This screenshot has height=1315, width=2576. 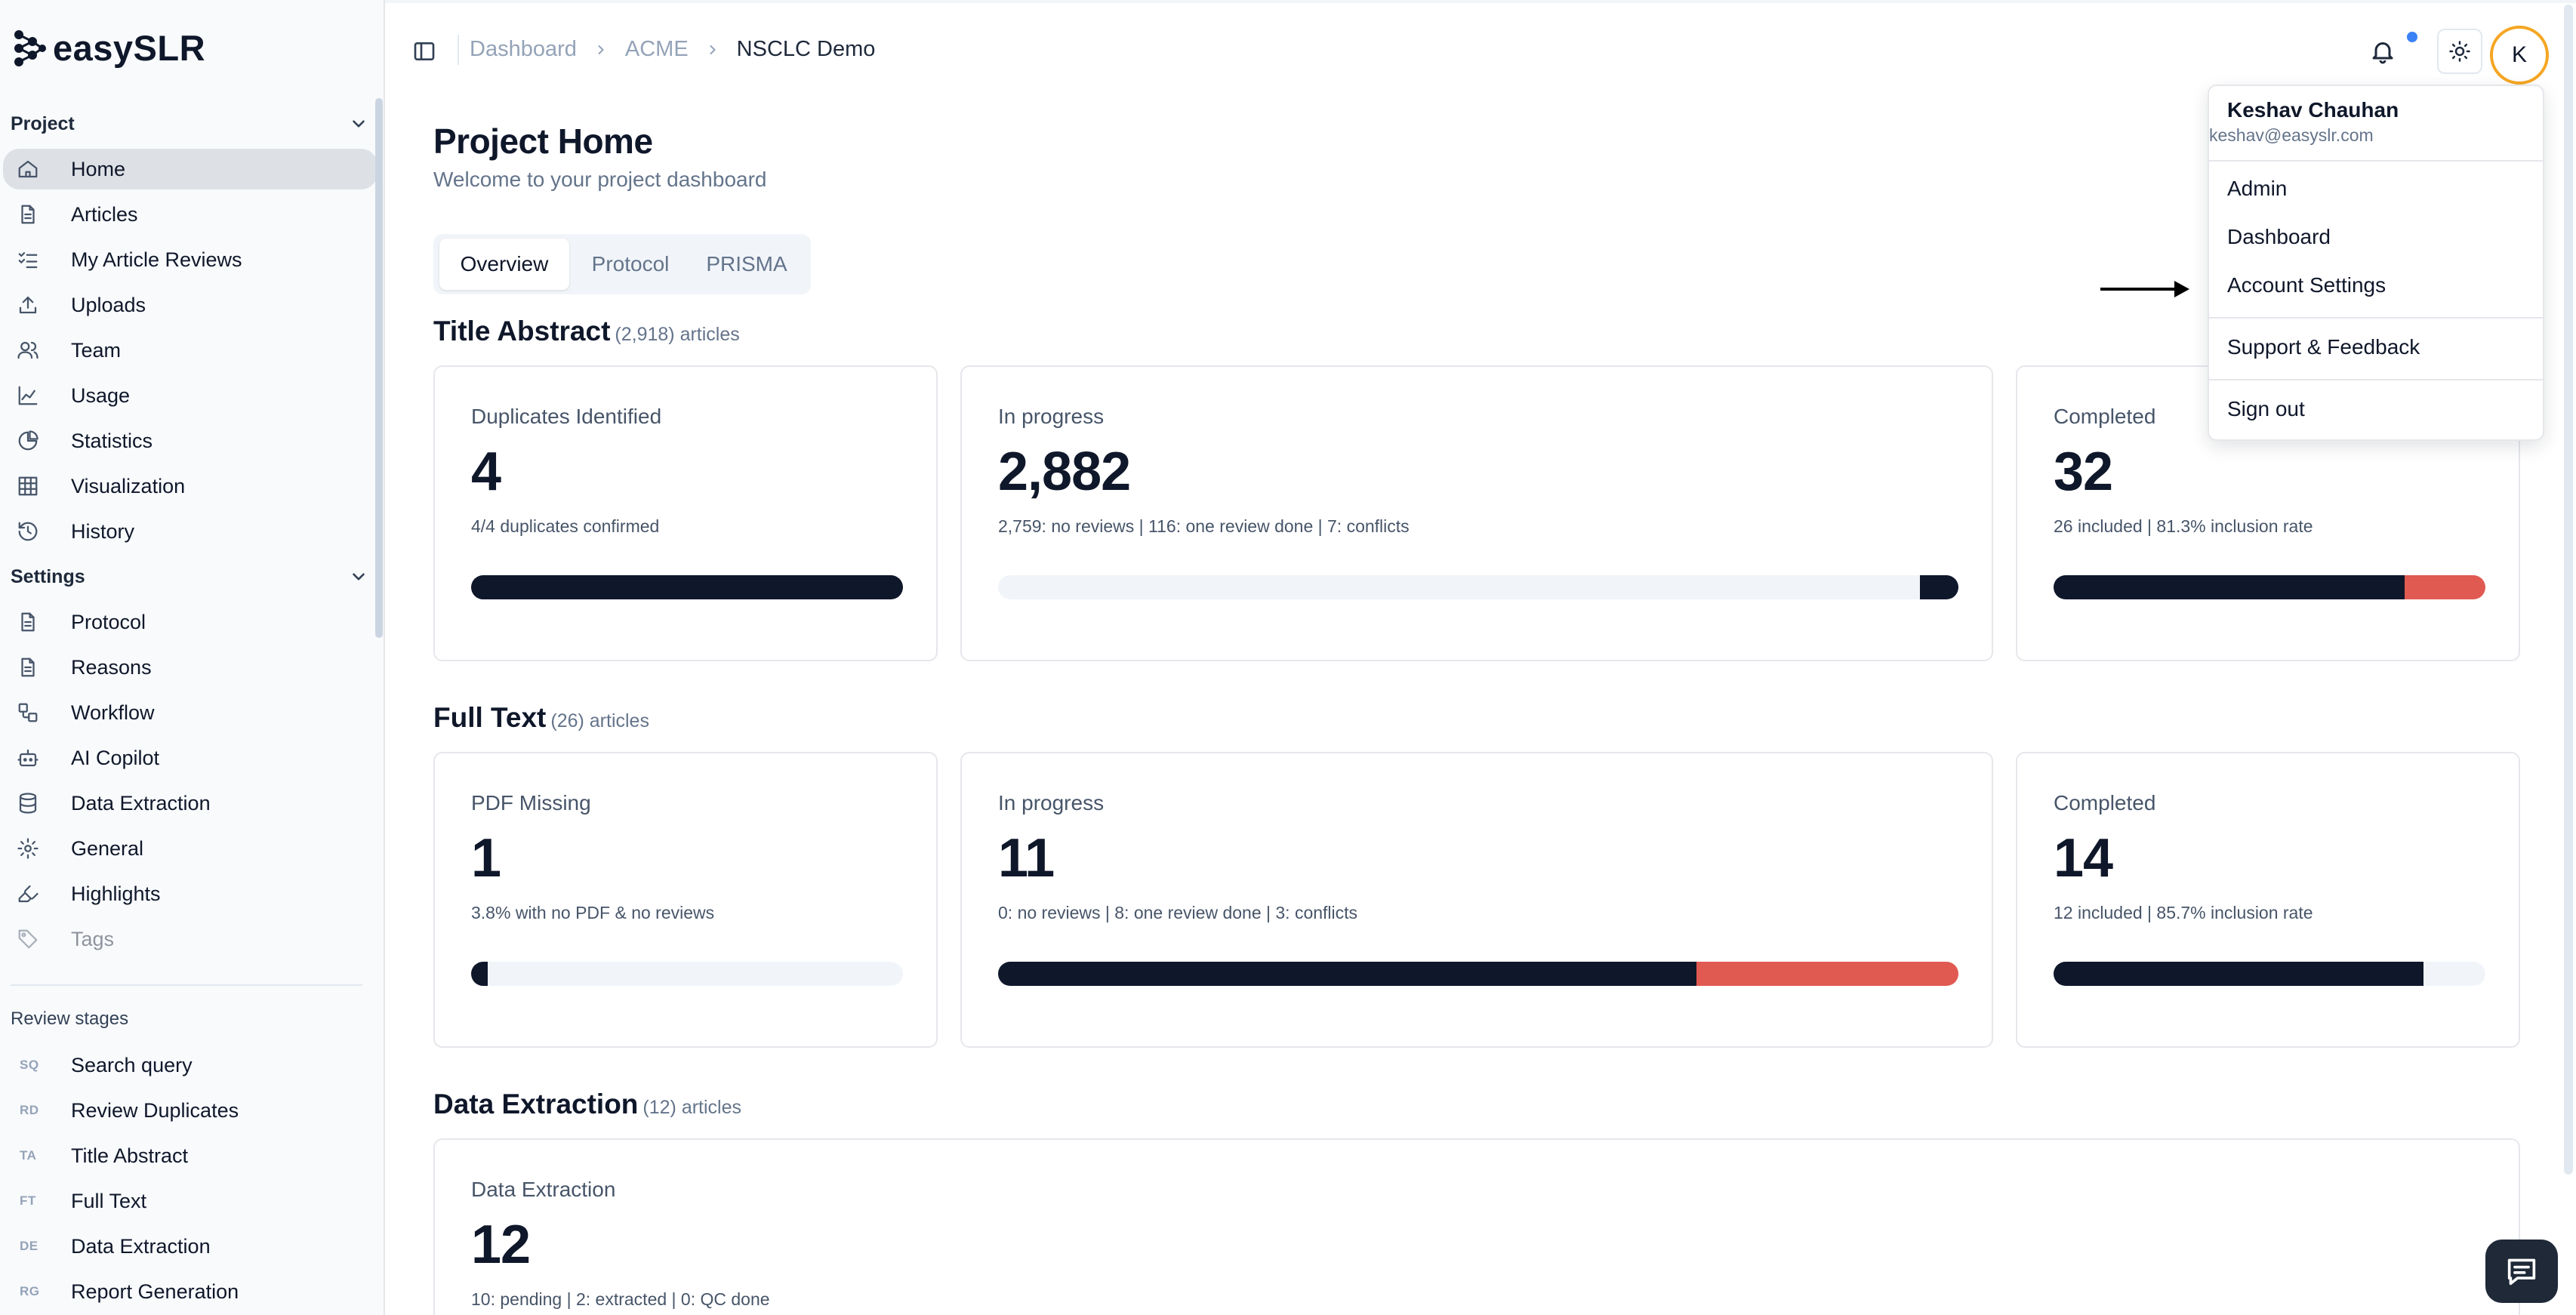 What do you see at coordinates (188, 803) in the screenshot?
I see `sidebar-item-data-extraction: Data Extraction` at bounding box center [188, 803].